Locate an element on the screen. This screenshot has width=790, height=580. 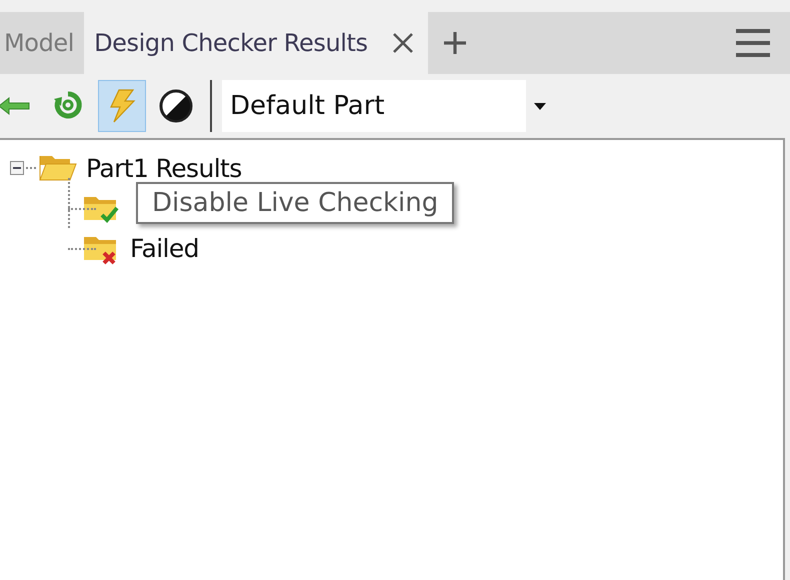
part-dropdown: Default Part is located at coordinates (388, 106).